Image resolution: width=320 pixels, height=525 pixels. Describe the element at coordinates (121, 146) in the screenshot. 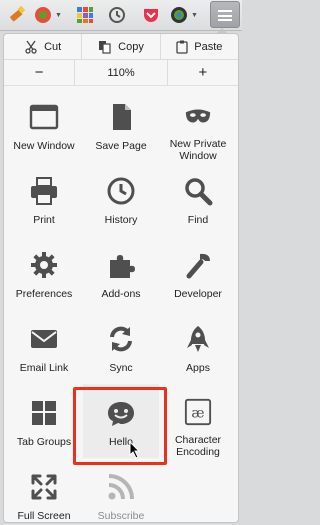

I see `item-label: Save Page` at that location.